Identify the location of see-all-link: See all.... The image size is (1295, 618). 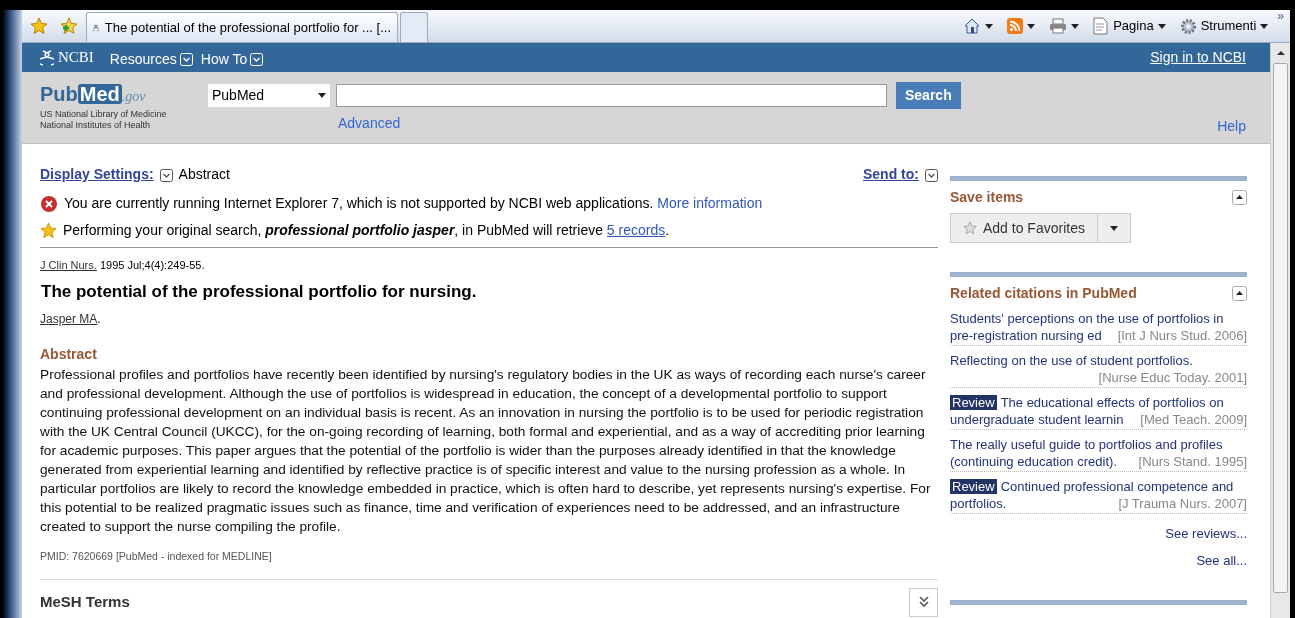
(1221, 560).